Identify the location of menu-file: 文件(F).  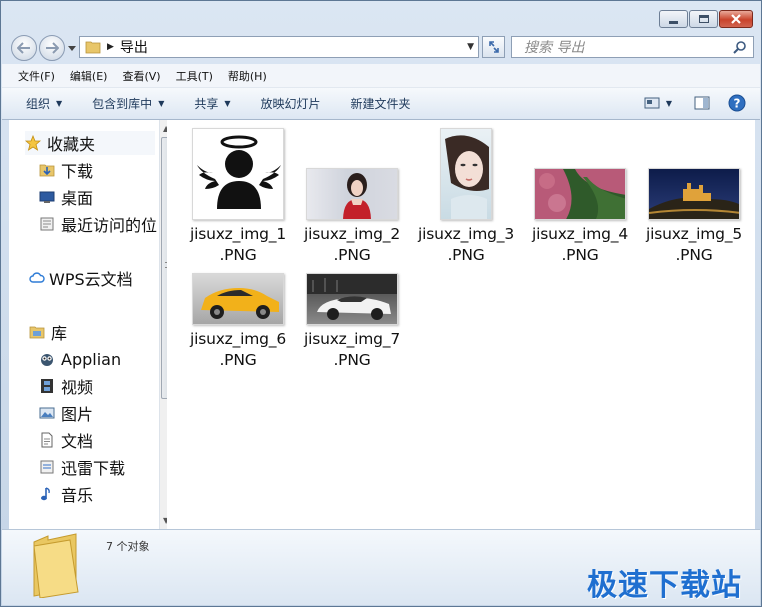
(36, 76).